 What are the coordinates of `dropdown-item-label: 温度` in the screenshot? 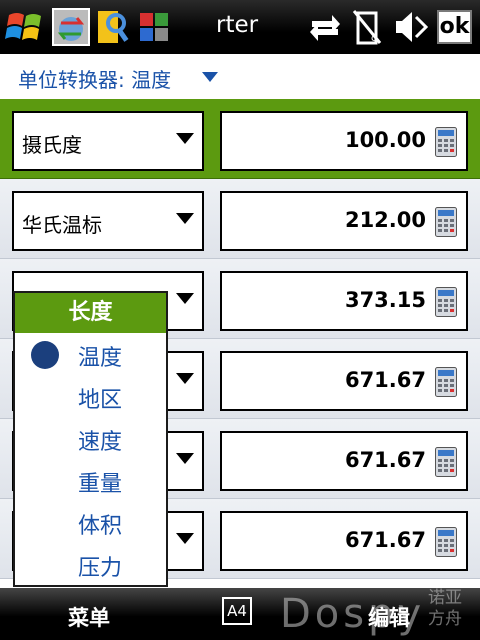 It's located at (100, 358).